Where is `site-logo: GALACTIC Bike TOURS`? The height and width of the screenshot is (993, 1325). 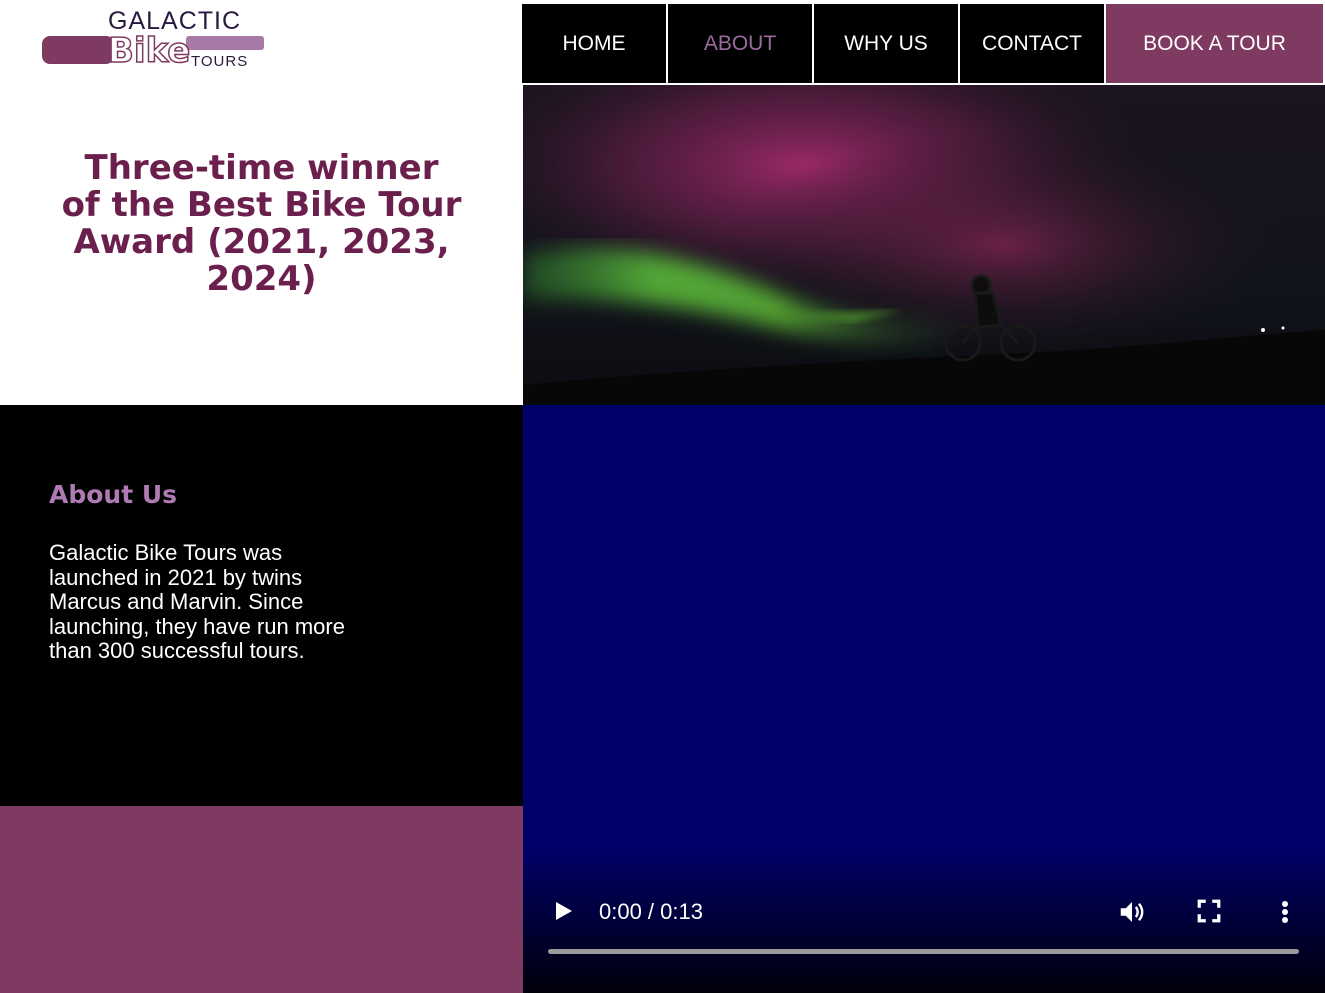
site-logo: GALACTIC Bike TOURS is located at coordinates (155, 39).